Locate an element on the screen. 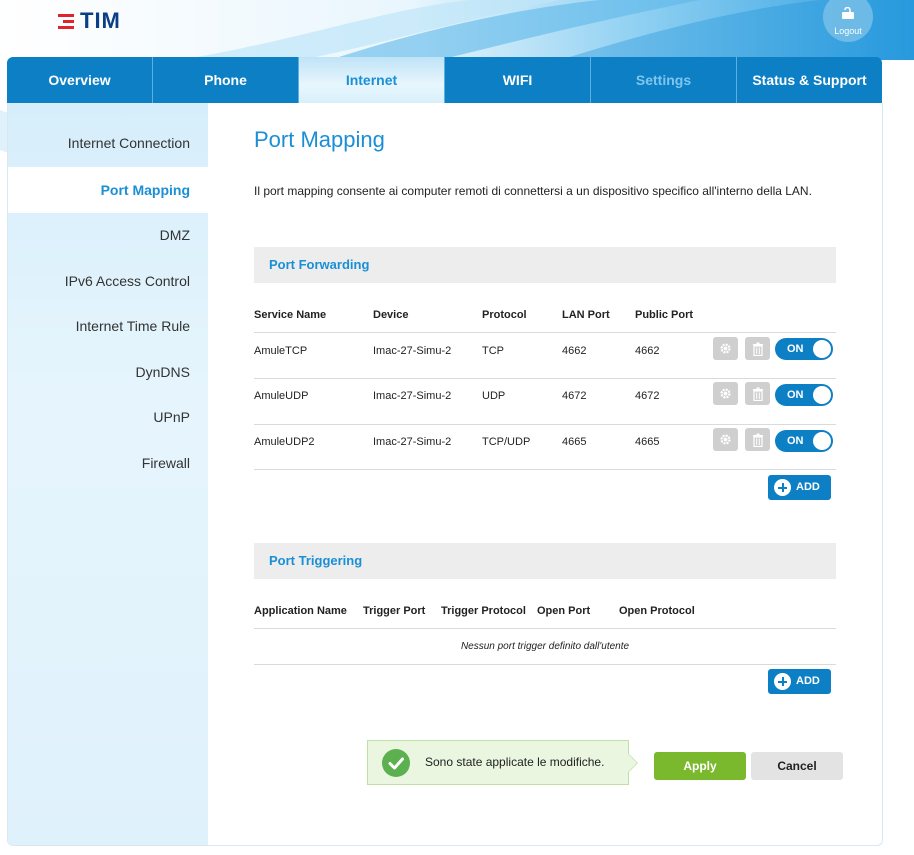 The height and width of the screenshot is (855, 914). column-header-open-protocol: Open Protocol is located at coordinates (657, 611).